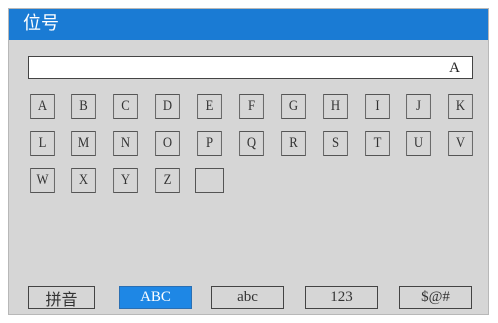 The image size is (498, 323). I want to click on key-x: X, so click(83, 180).